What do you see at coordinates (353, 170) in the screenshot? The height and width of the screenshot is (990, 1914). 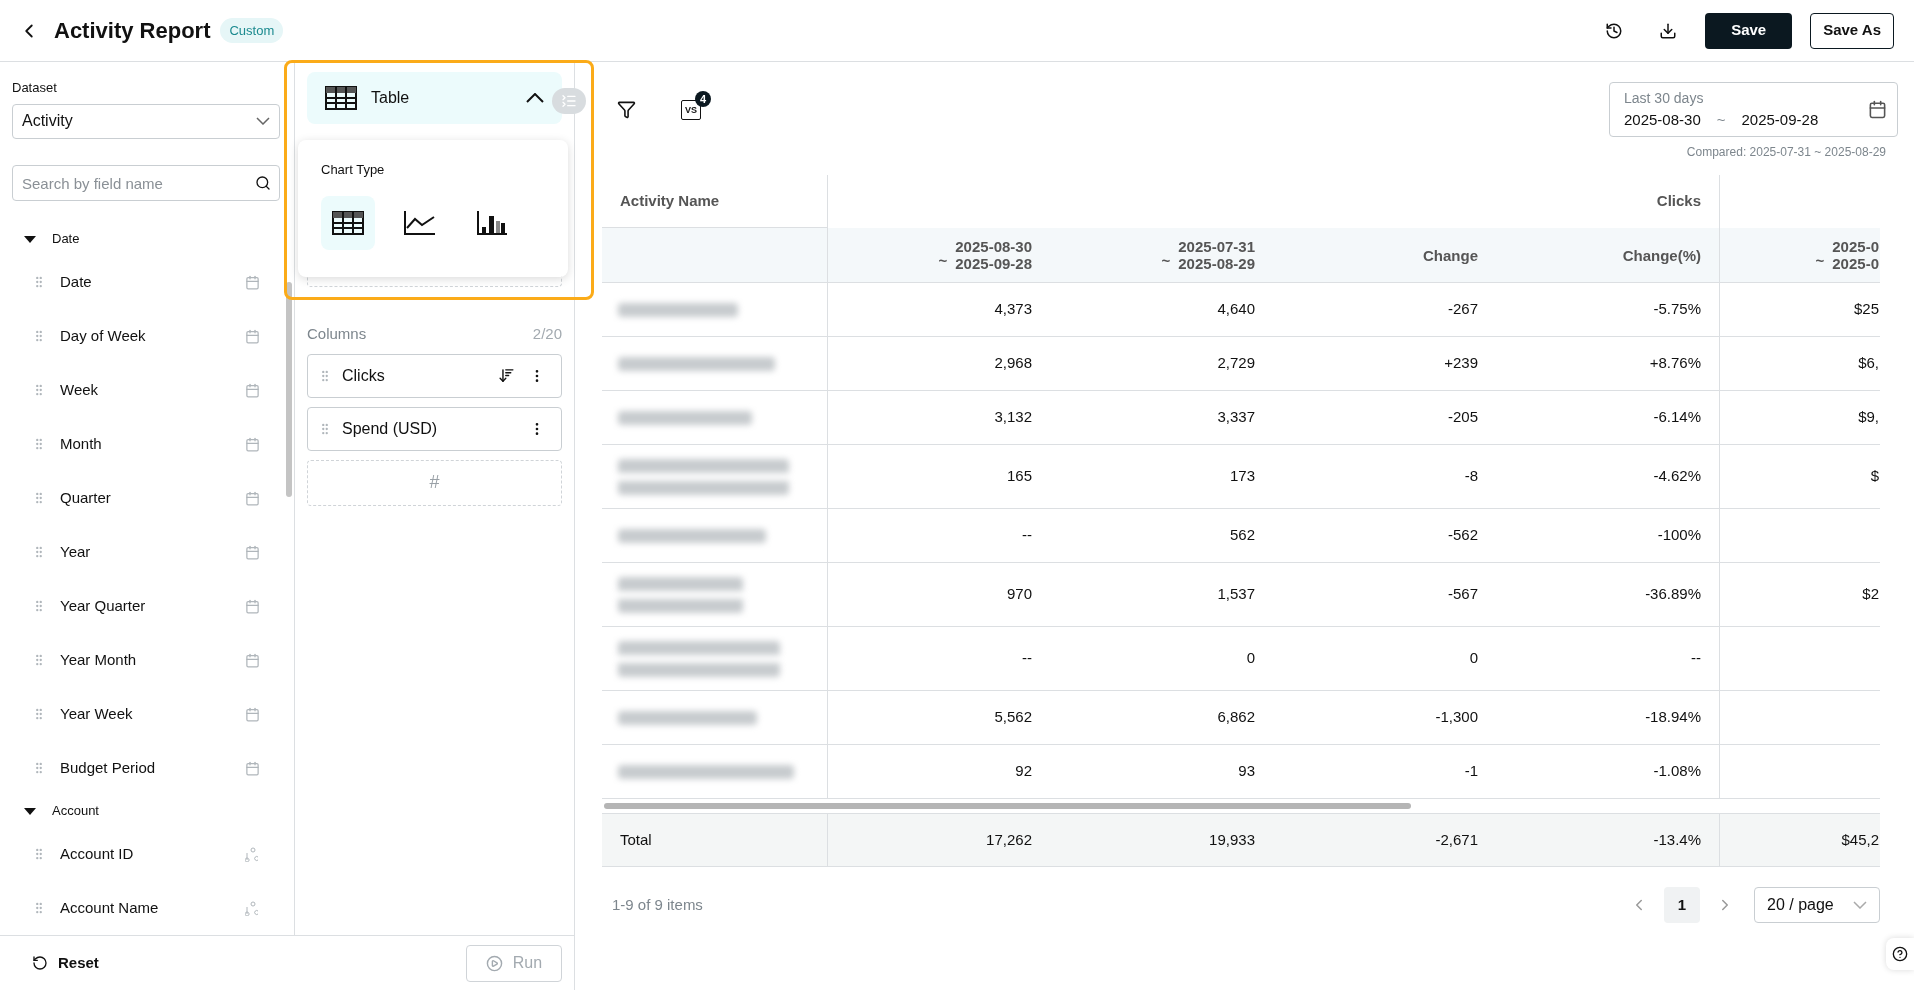 I see `popover-title: Chart Type` at bounding box center [353, 170].